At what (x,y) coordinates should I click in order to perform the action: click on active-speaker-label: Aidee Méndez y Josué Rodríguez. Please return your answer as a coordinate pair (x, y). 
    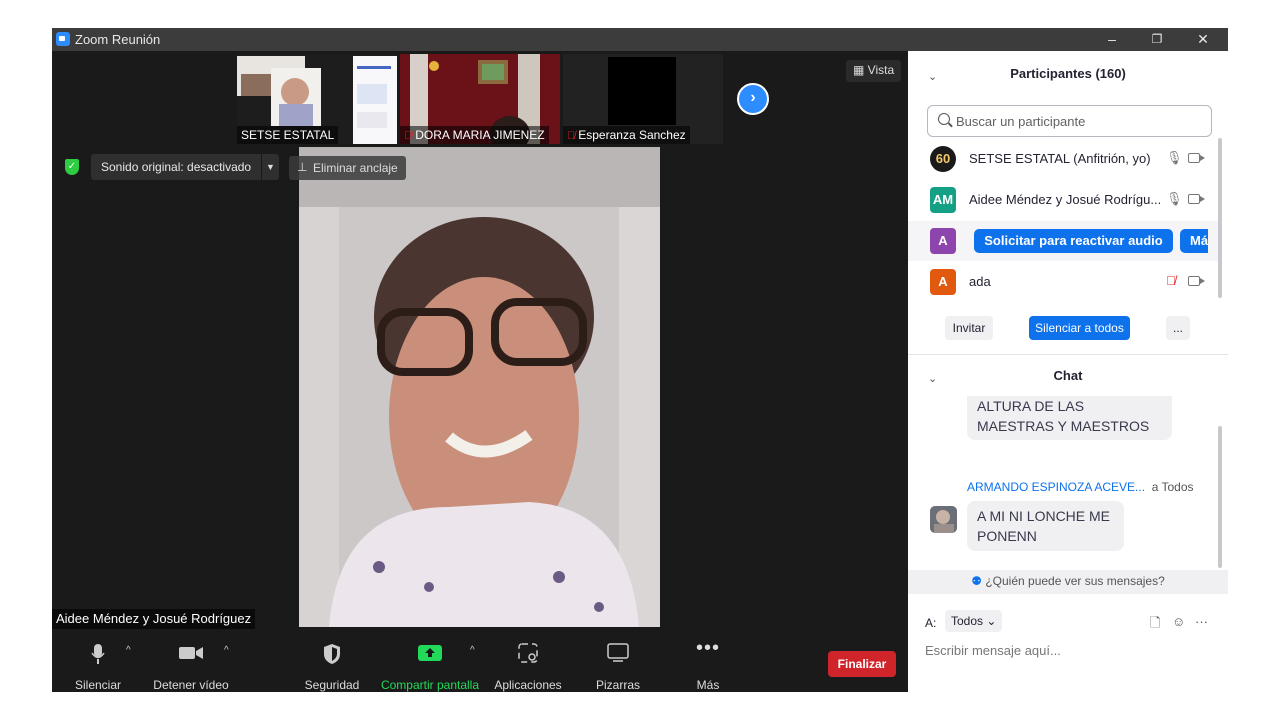
    Looking at the image, I should click on (154, 619).